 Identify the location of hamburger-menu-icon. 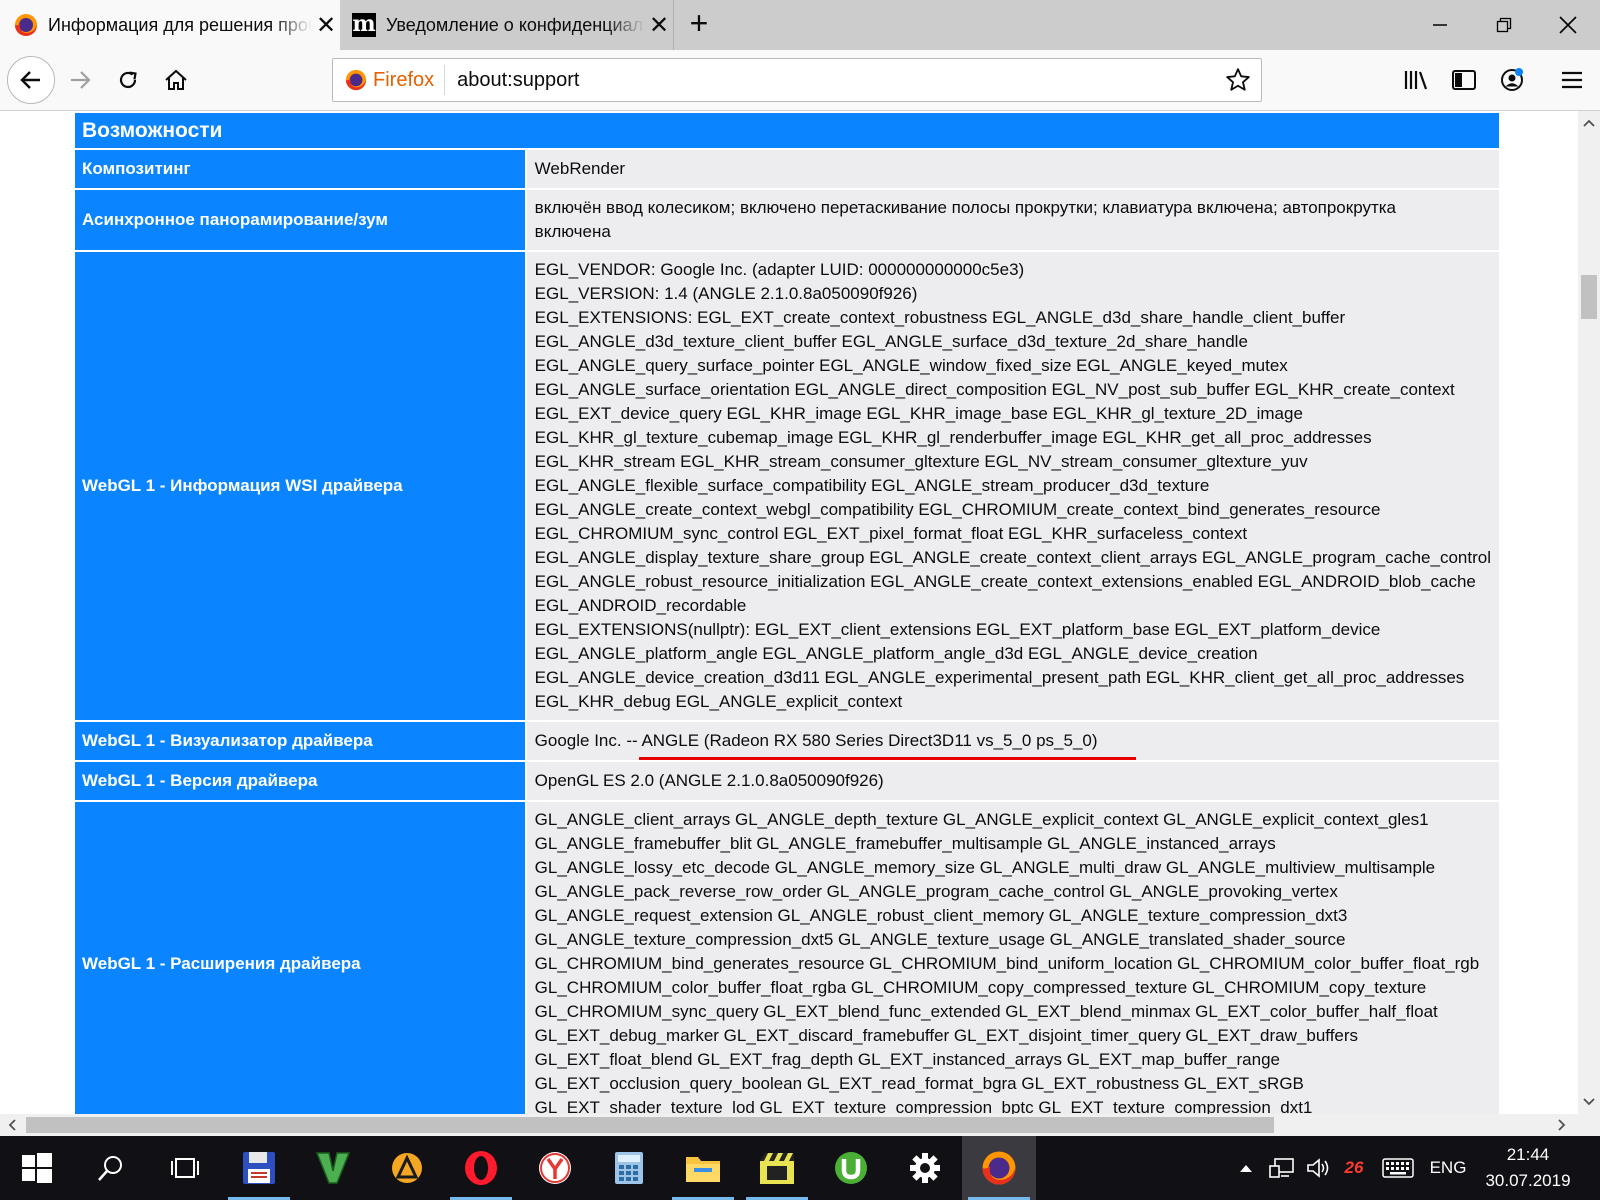
(1572, 80).